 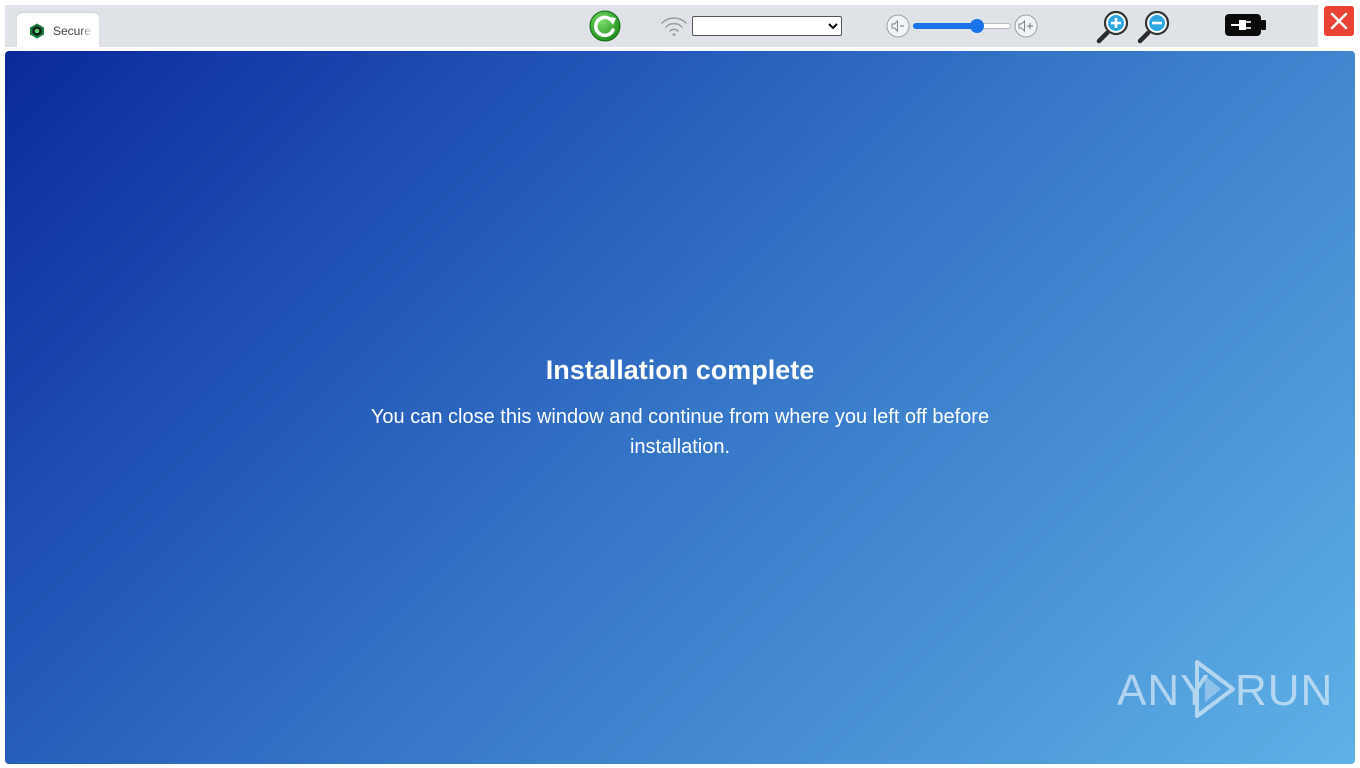 I want to click on toolbar: Secure, so click(x=661, y=26).